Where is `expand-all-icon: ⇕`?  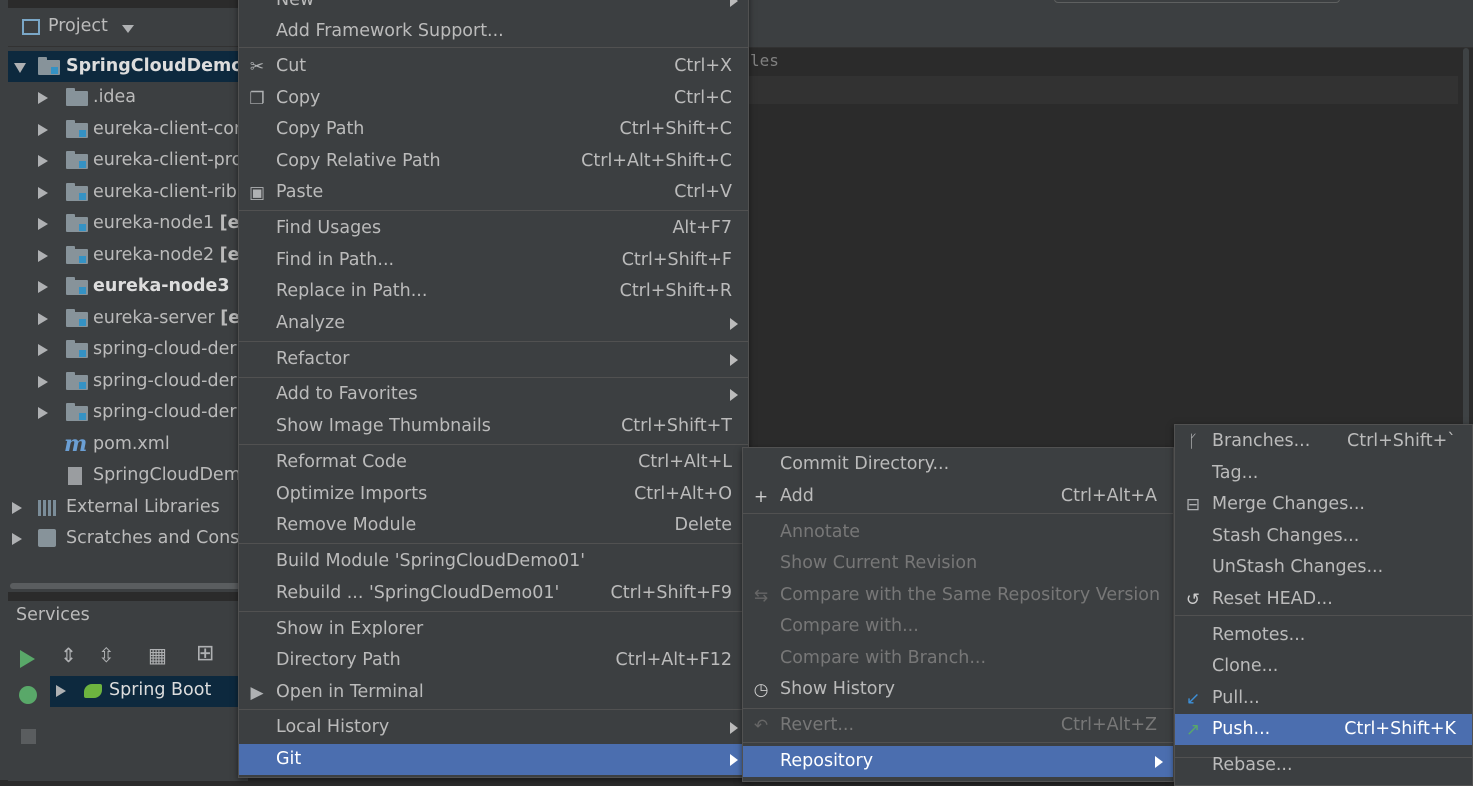
expand-all-icon: ⇕ is located at coordinates (68, 655).